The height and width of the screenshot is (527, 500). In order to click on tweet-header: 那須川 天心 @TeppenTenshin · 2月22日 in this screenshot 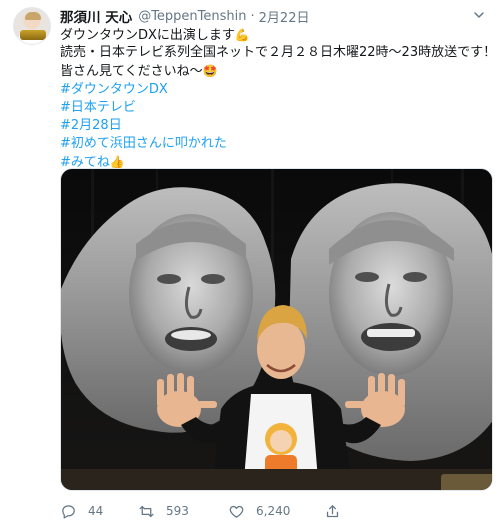, I will do `click(185, 16)`.